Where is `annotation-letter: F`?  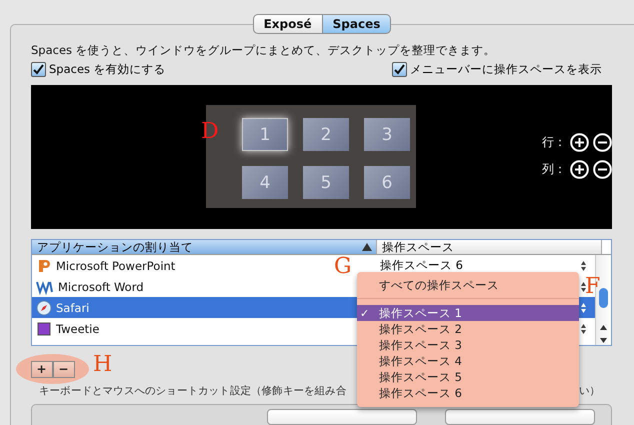 annotation-letter: F is located at coordinates (592, 287).